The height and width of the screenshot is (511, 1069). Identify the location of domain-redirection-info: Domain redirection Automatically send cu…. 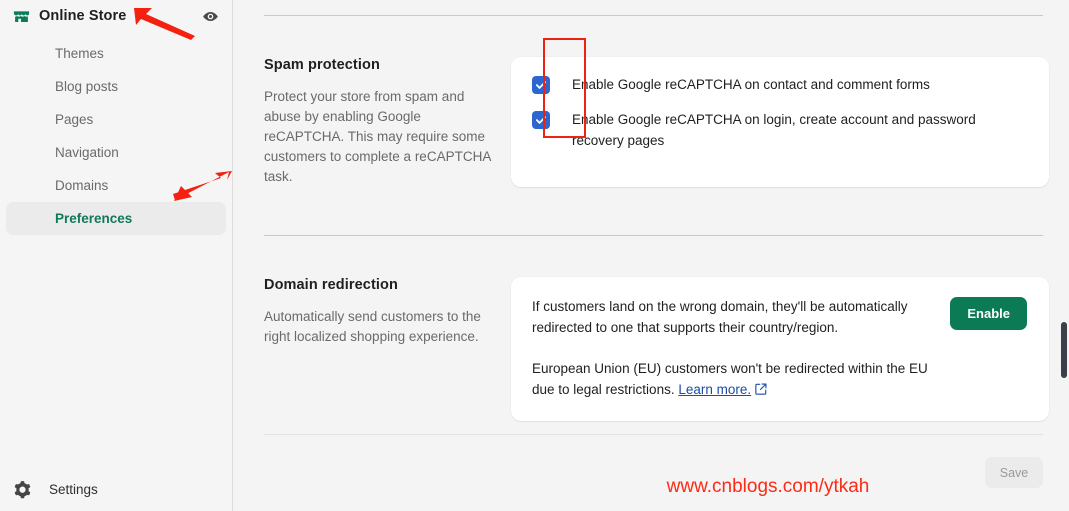
(372, 349).